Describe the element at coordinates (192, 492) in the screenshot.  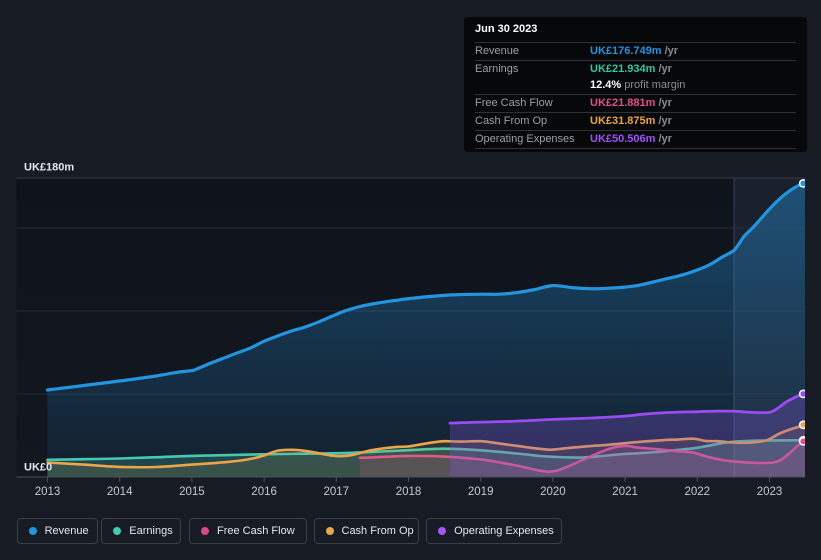
I see `svg-text: 2015` at that location.